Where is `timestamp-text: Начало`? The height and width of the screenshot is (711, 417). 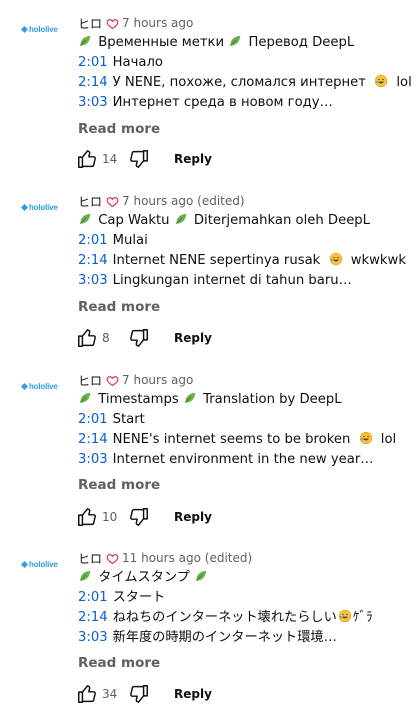
timestamp-text: Начало is located at coordinates (137, 62).